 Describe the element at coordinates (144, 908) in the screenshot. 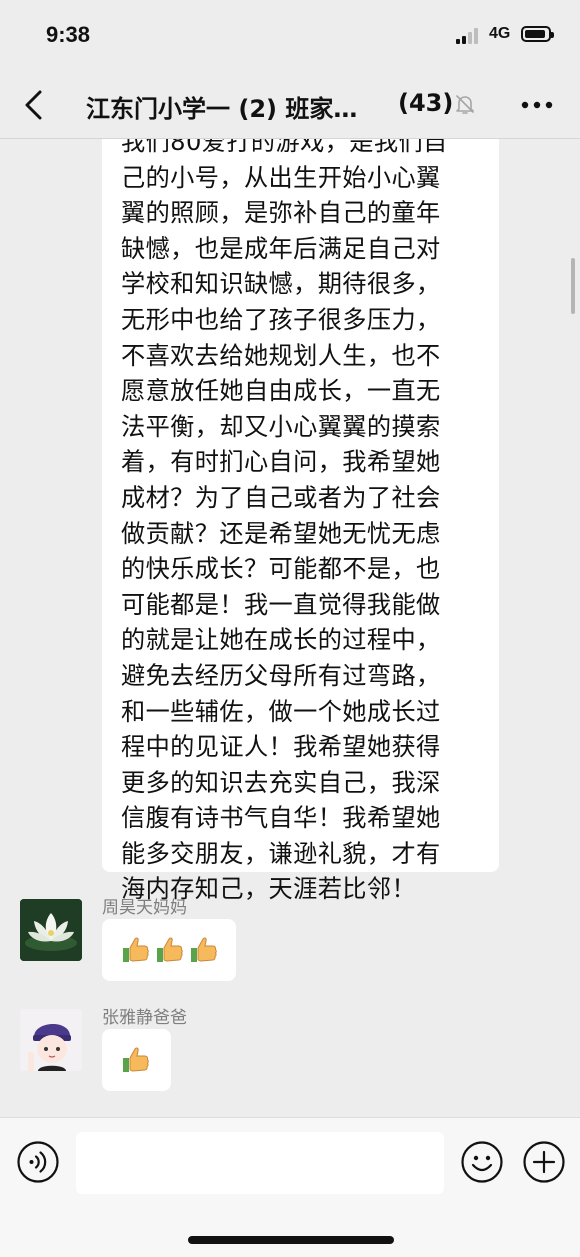

I see `sender-name: 周昊天妈妈` at that location.